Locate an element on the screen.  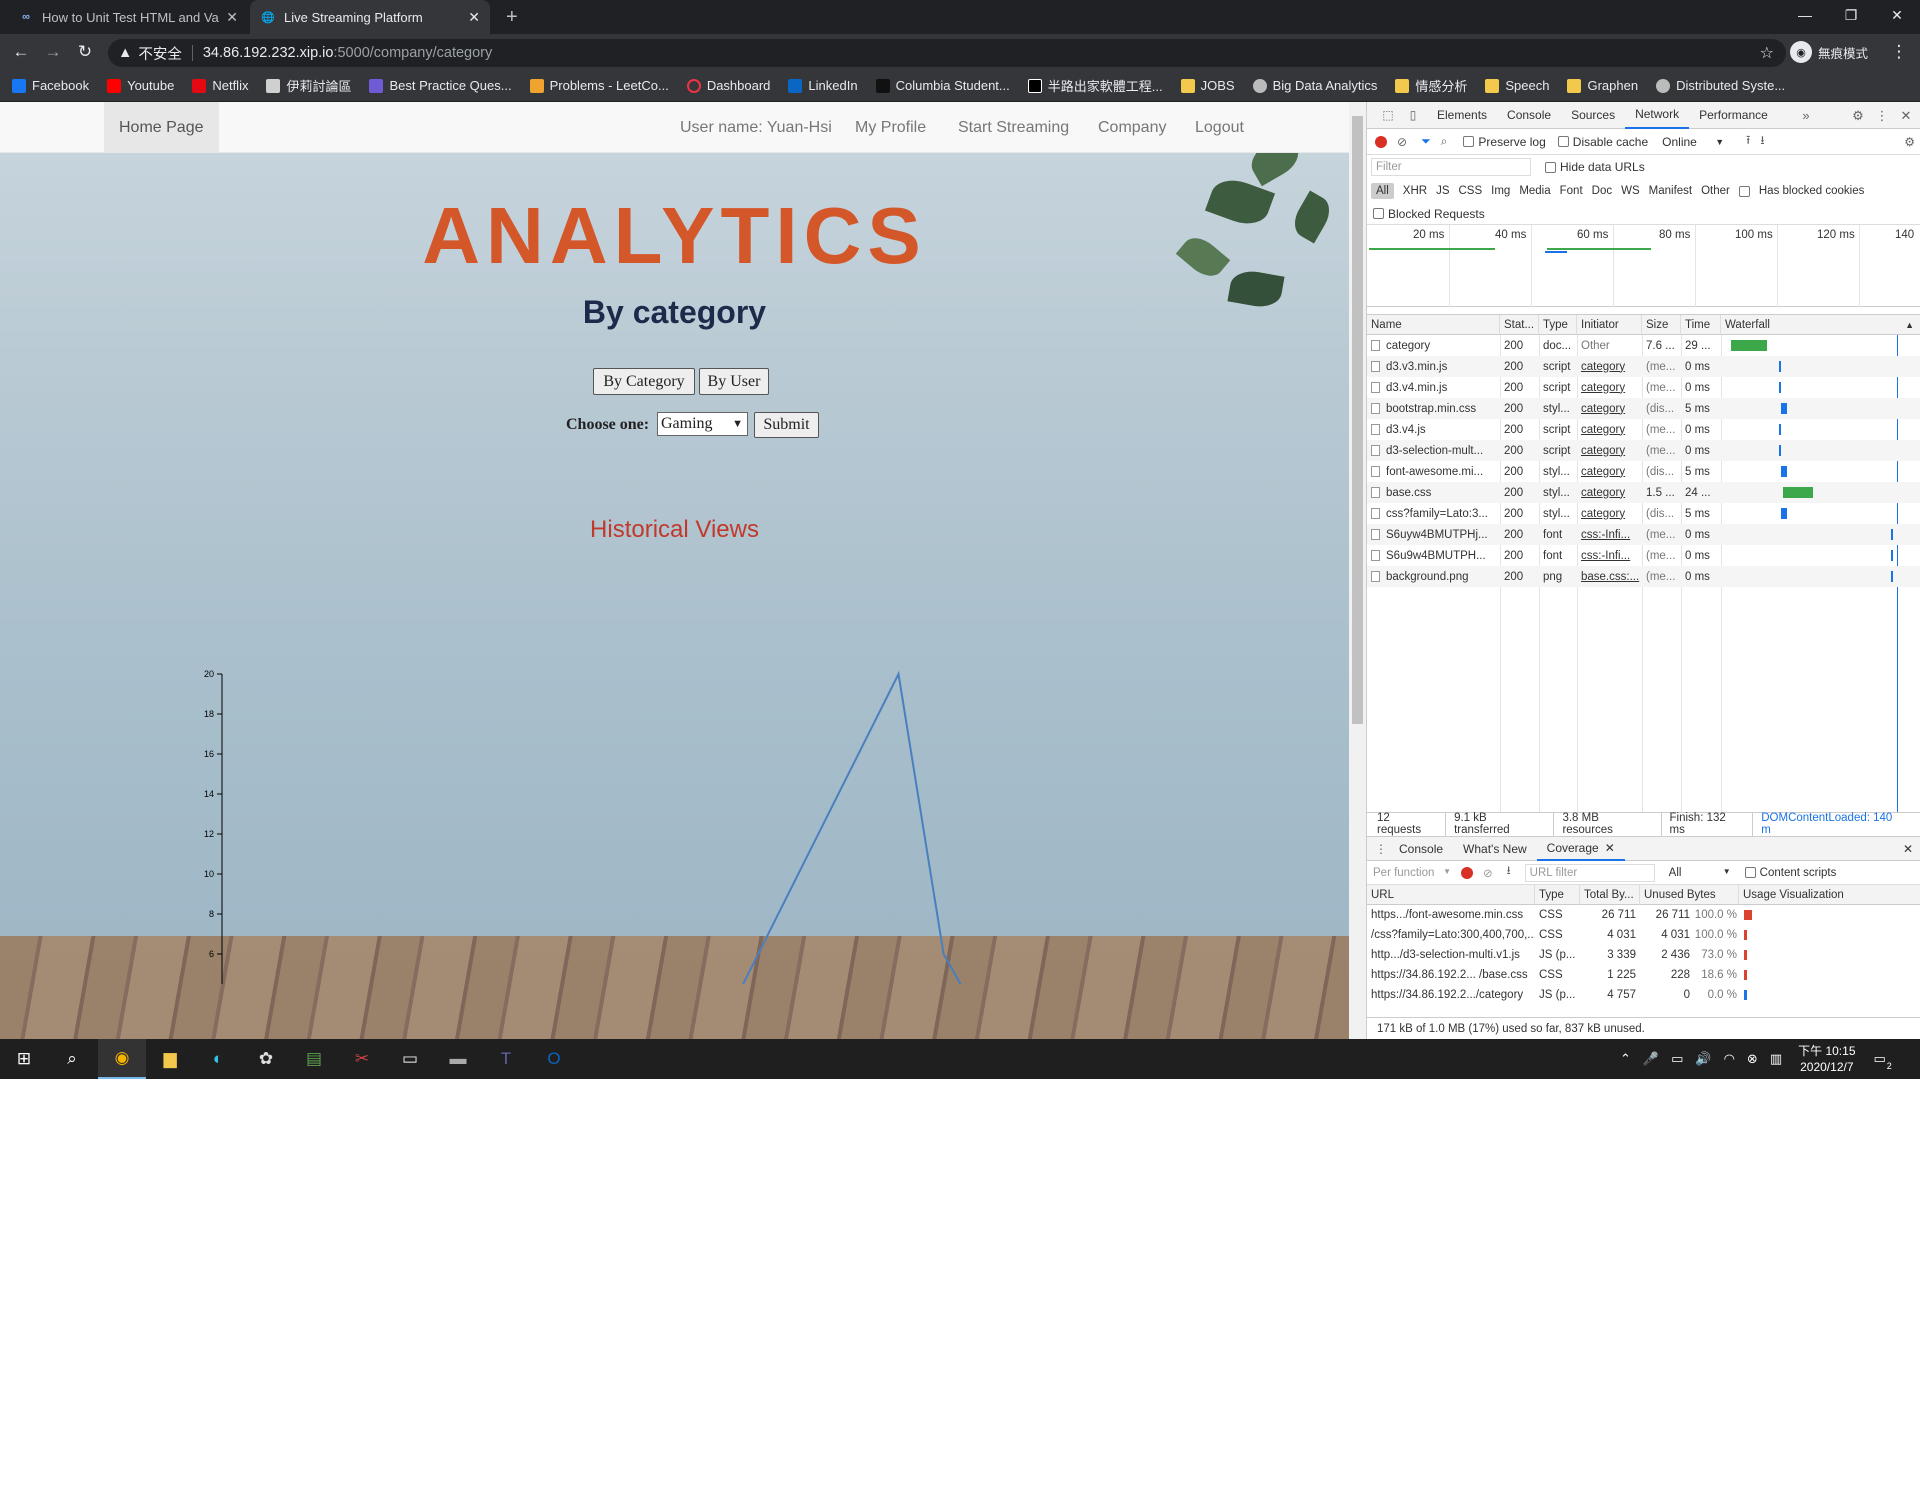
kebab-menu-icon: ⋮ is located at coordinates (1882, 115).